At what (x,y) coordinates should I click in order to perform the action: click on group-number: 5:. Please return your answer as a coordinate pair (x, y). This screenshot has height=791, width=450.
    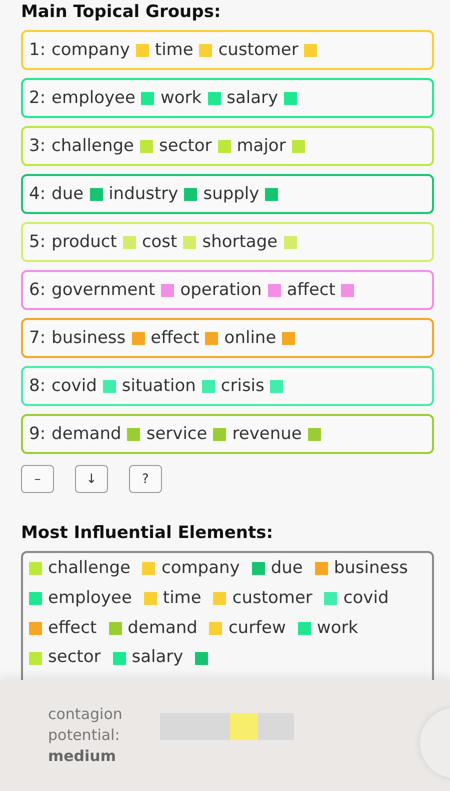
    Looking at the image, I should click on (37, 242).